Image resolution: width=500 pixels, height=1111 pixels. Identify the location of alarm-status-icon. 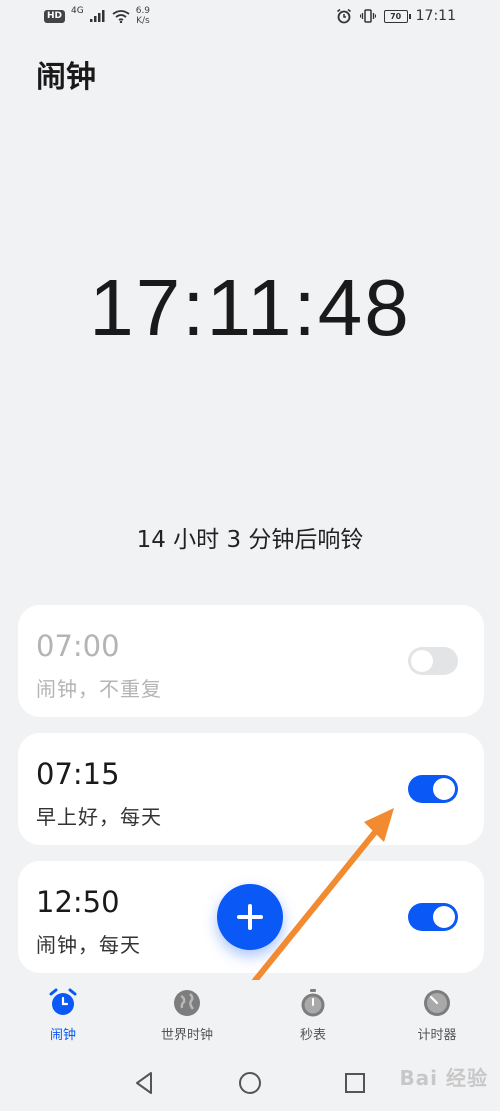
(343, 16).